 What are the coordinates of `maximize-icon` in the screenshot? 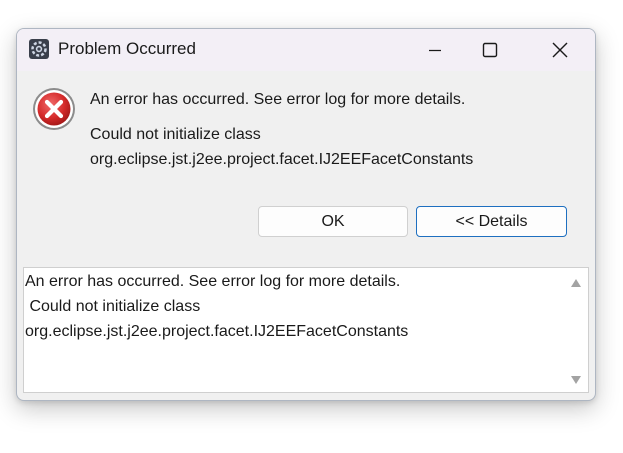 It's located at (490, 50).